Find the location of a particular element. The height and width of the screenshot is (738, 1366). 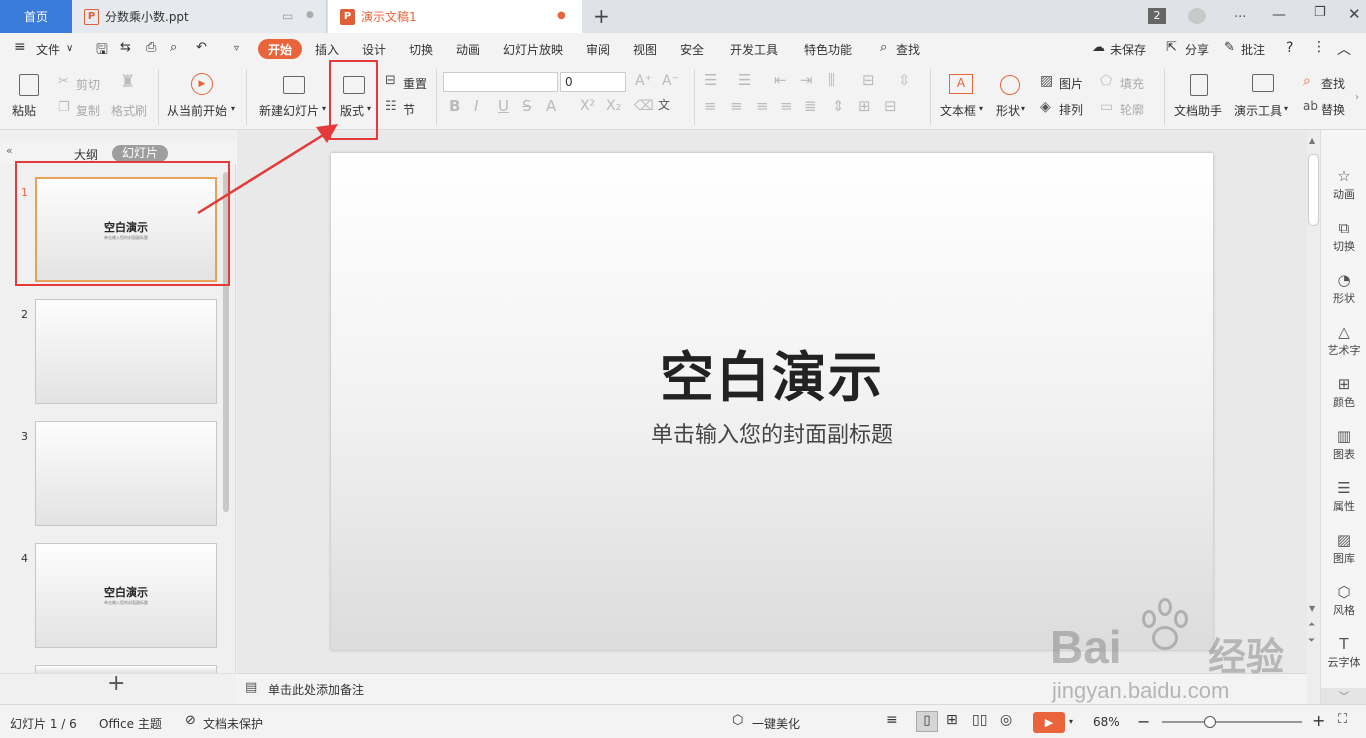

new-tab-plus-icon: + is located at coordinates (601, 16).